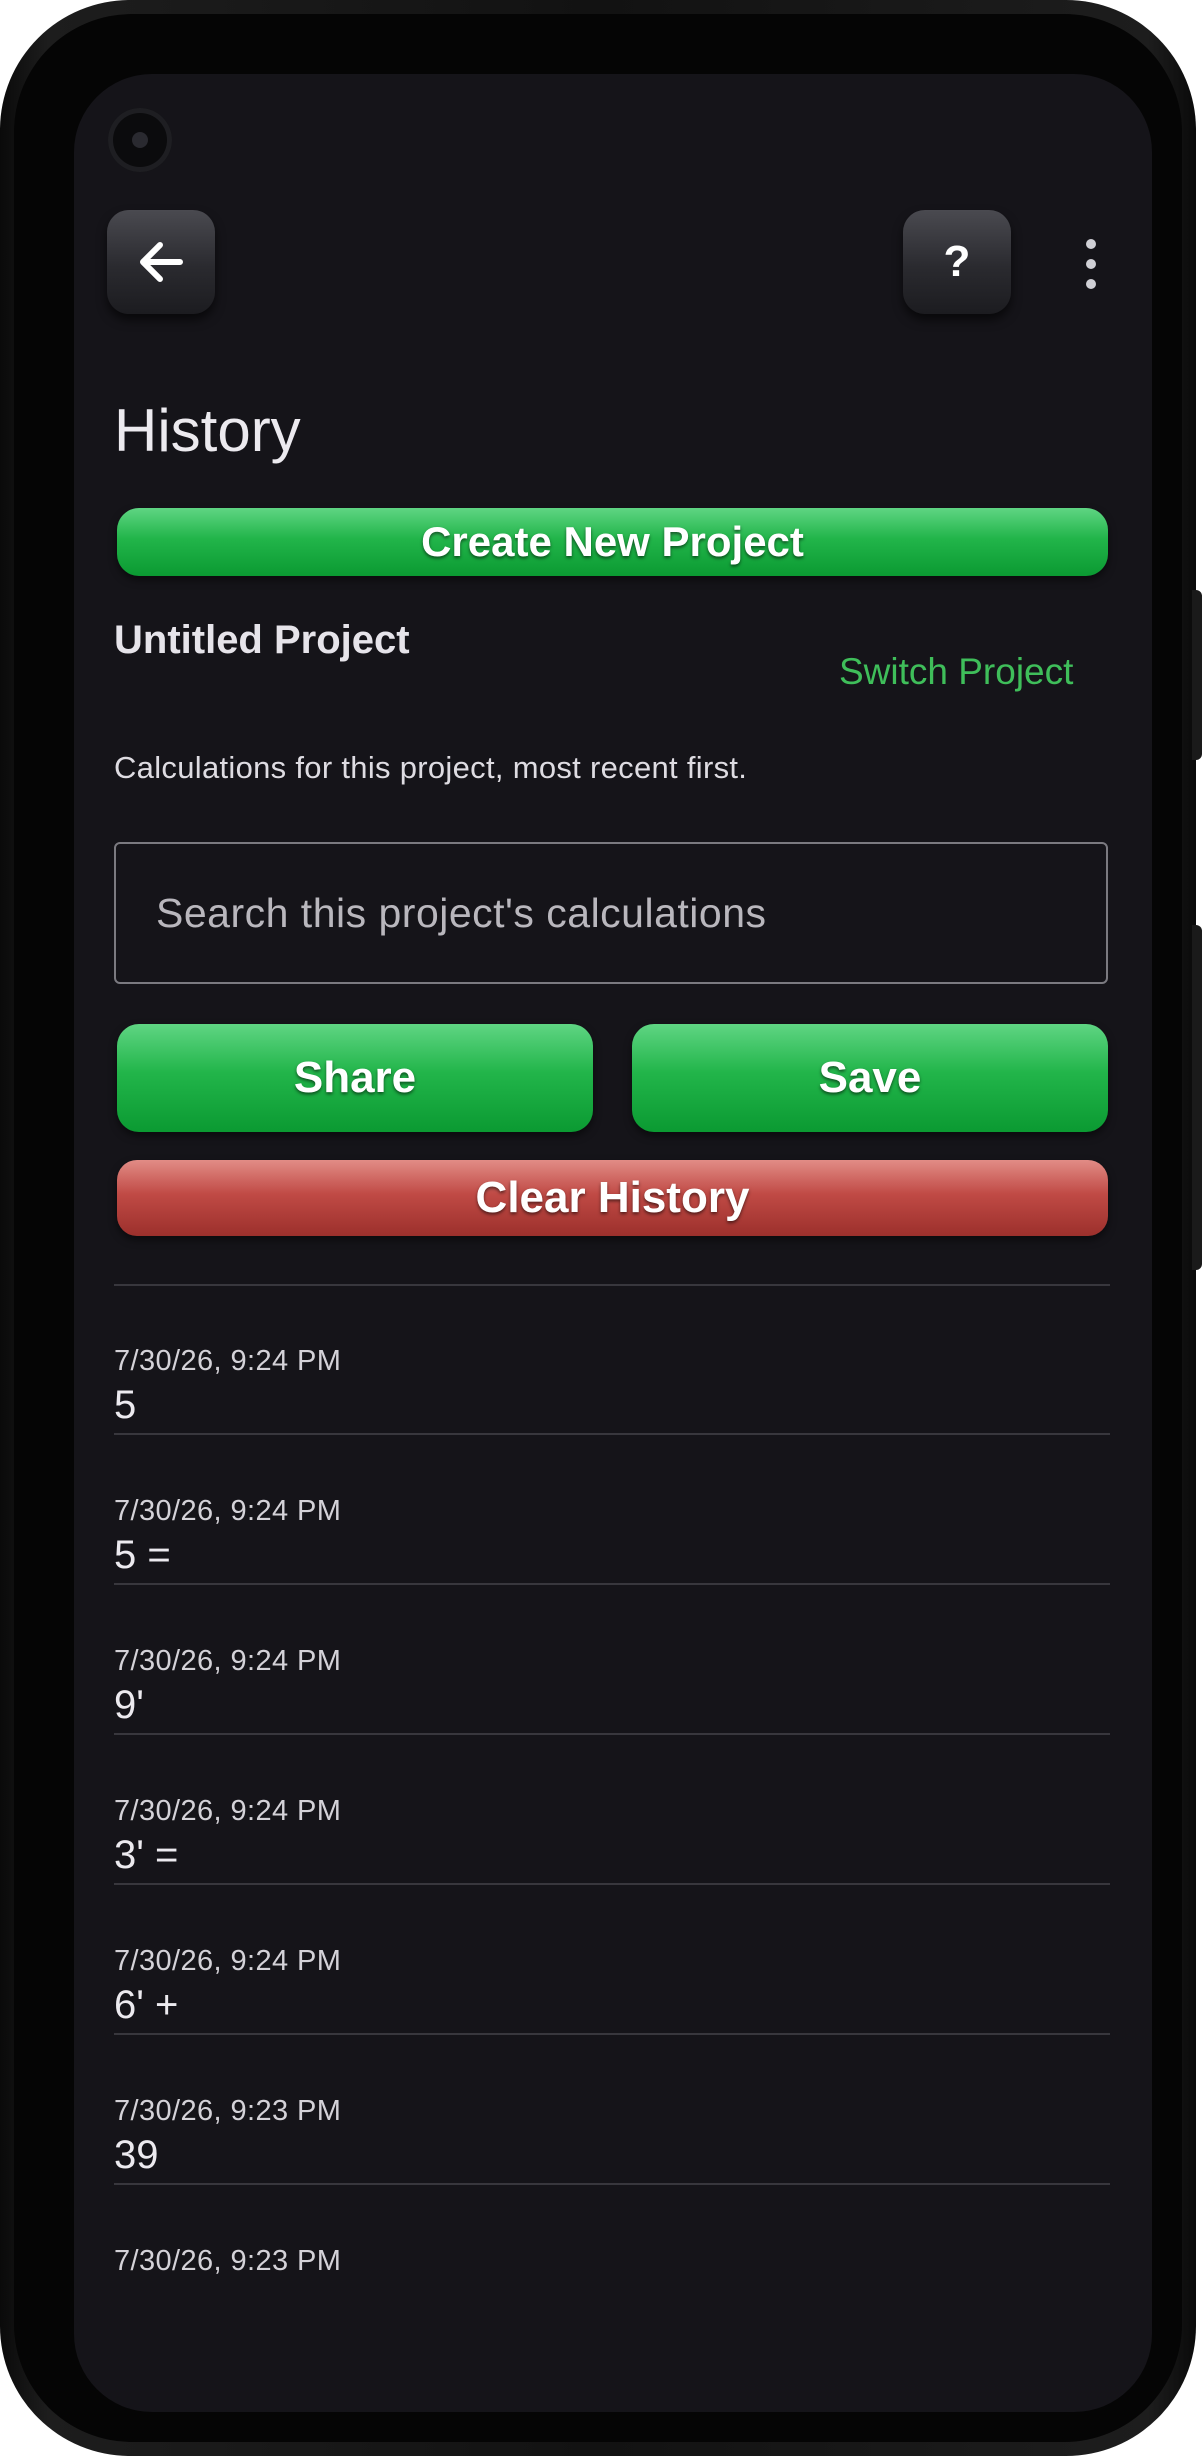 This screenshot has height=2456, width=1204. I want to click on help-button: ?, so click(957, 262).